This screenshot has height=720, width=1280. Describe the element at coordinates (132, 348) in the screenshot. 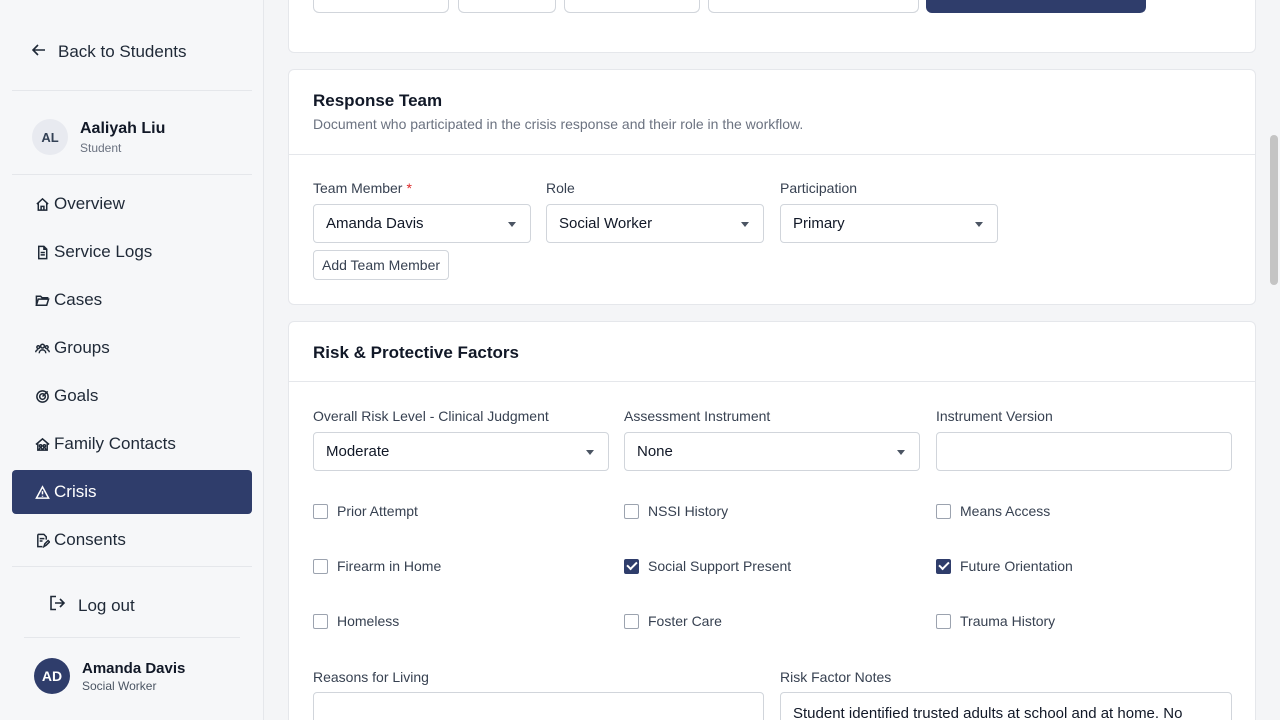

I see `sidebar-item-groups: Groups` at that location.